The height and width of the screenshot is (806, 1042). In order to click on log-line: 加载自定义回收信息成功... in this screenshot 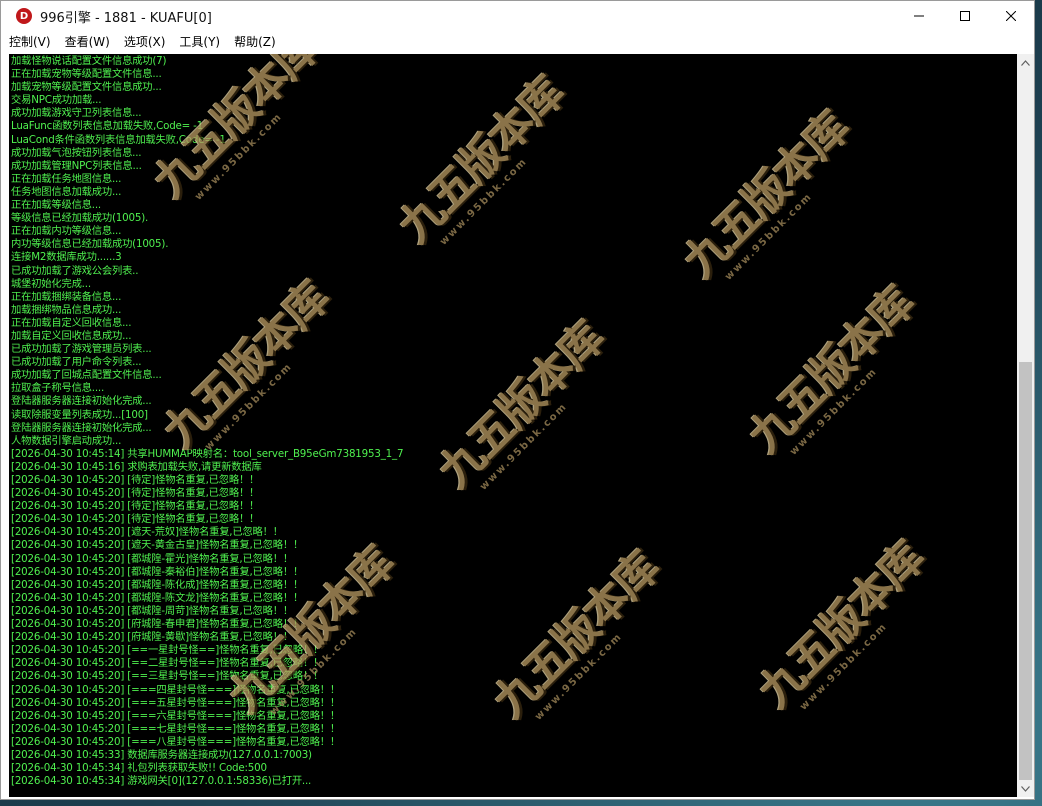, I will do `click(71, 335)`.